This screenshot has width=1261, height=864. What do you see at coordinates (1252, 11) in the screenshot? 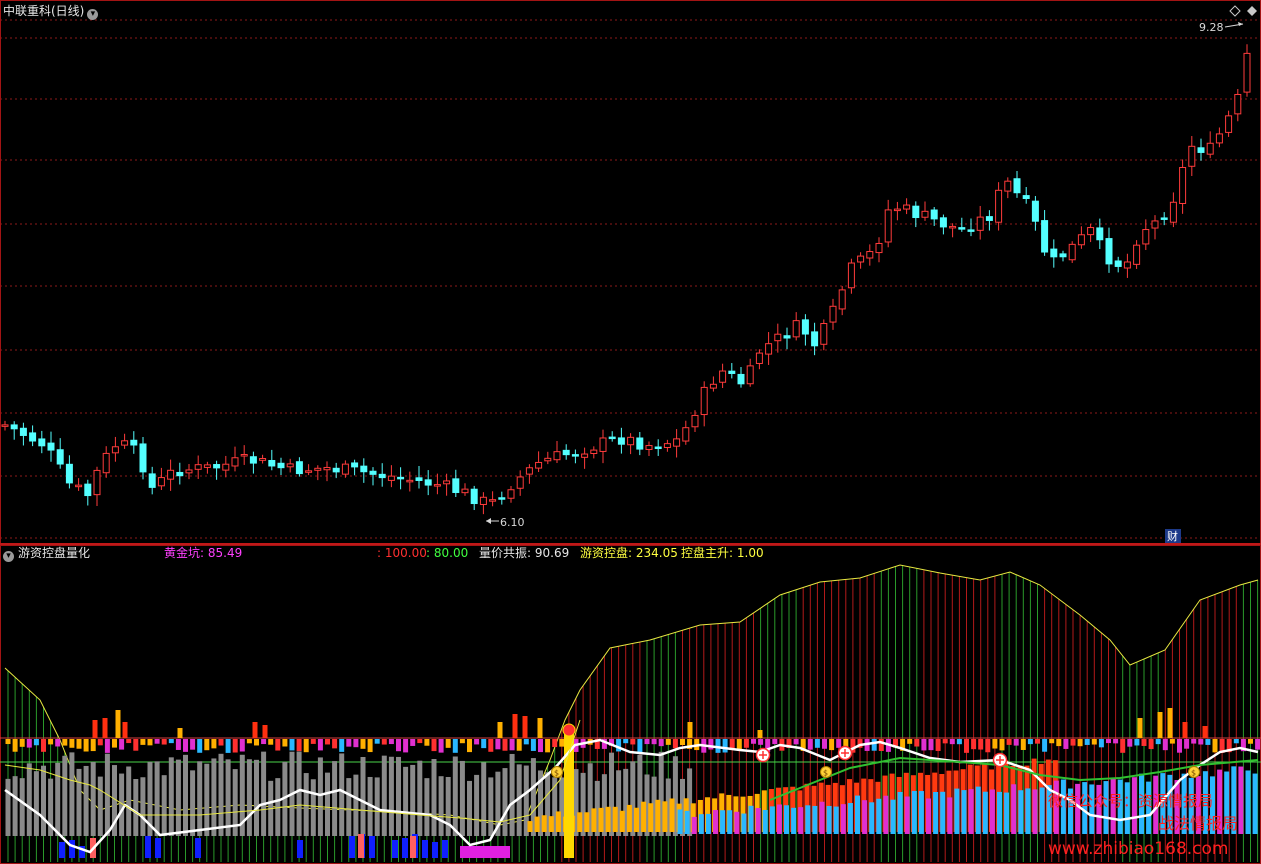
I see `diamond-icon-filled` at bounding box center [1252, 11].